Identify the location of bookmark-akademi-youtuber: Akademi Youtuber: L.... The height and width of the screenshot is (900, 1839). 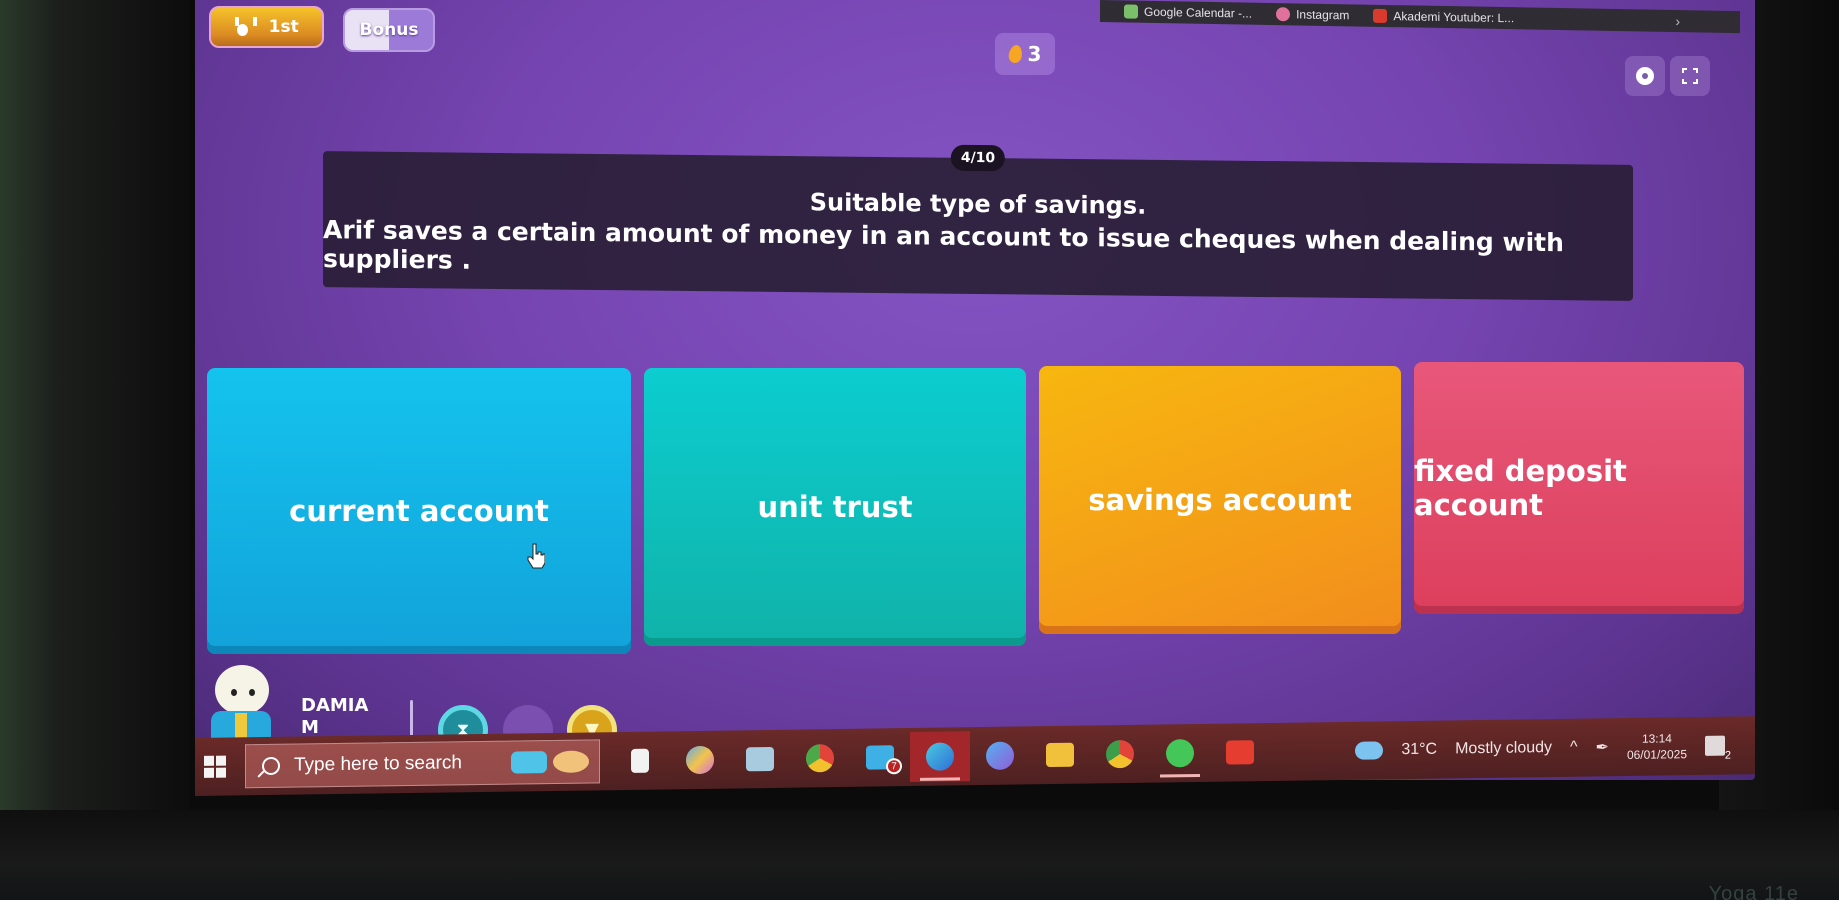
(1443, 16).